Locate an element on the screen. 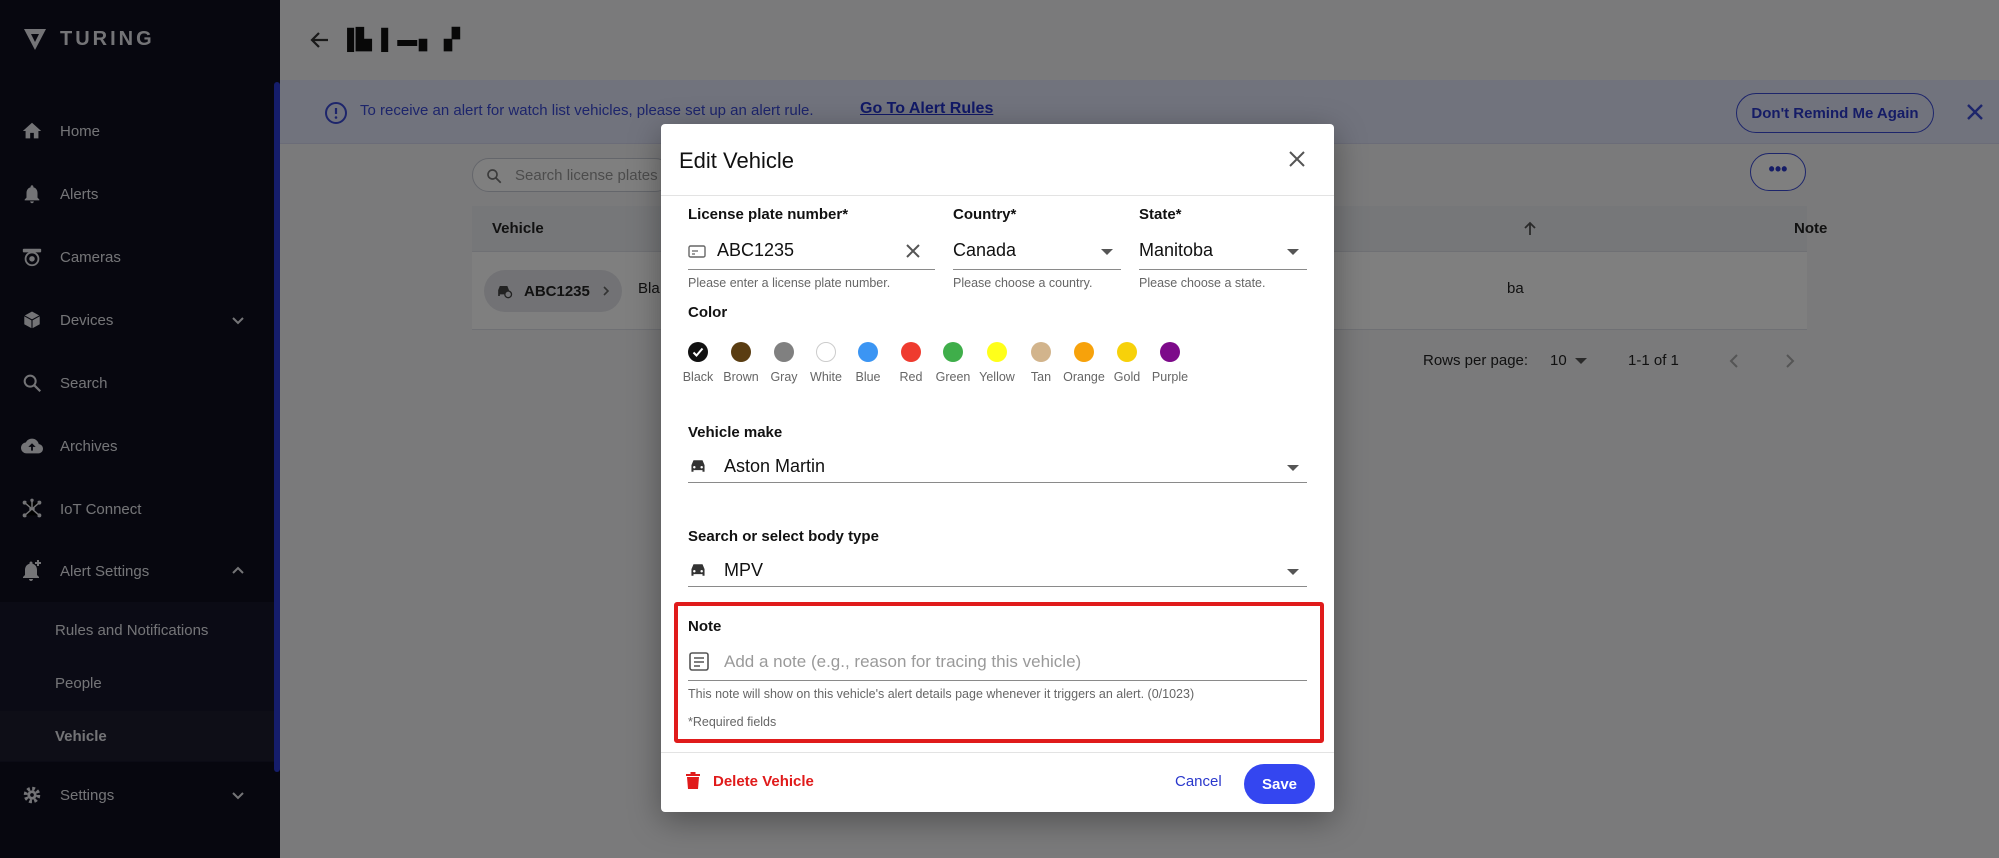 Image resolution: width=1999 pixels, height=858 pixels. color-swatch-blue: Blue is located at coordinates (868, 363).